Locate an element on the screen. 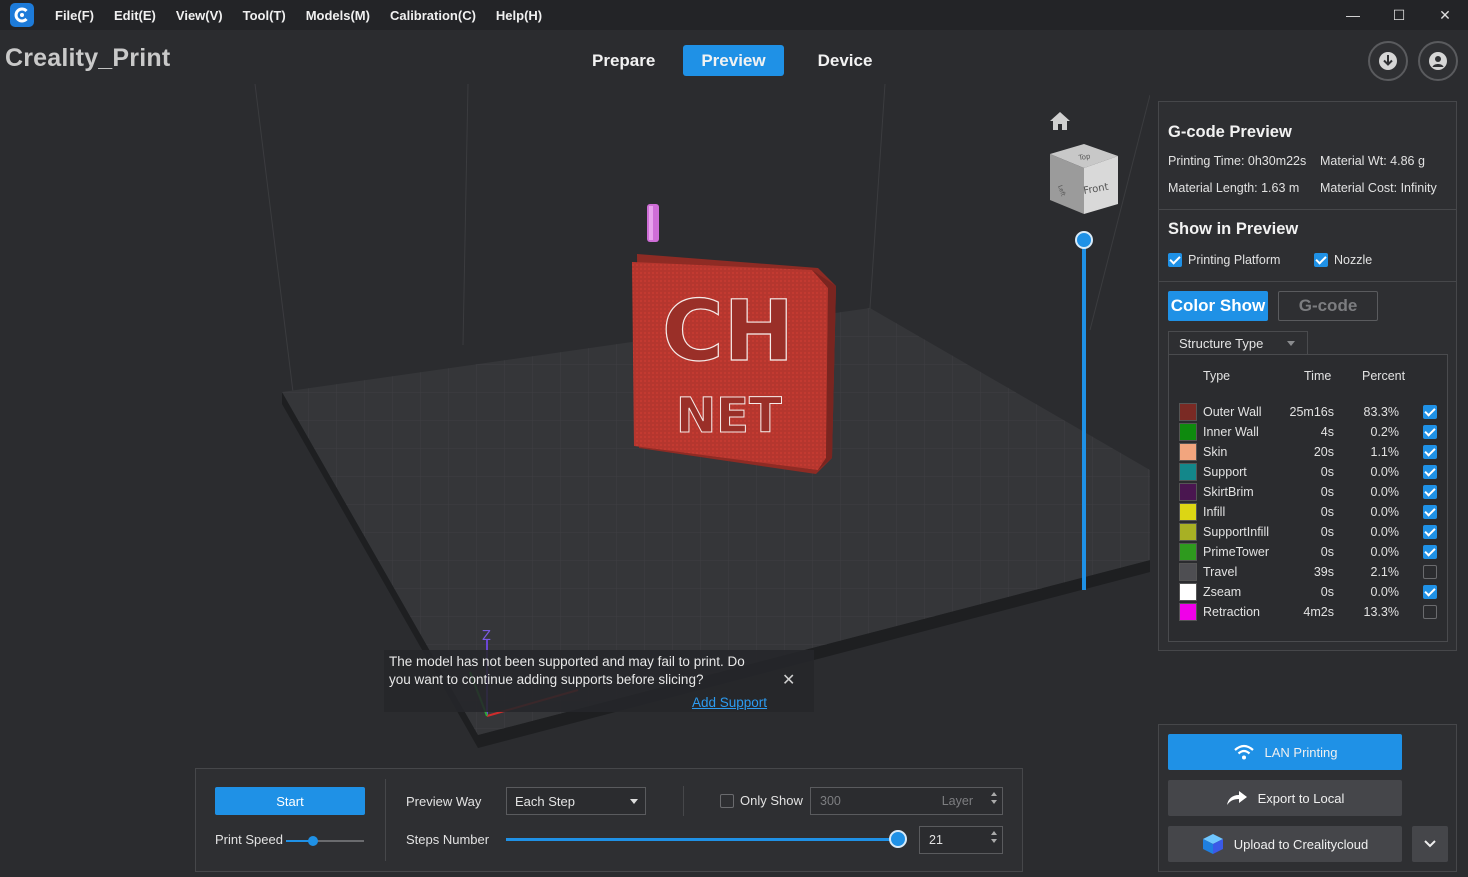 Image resolution: width=1468 pixels, height=877 pixels. maximize-button: ☐ is located at coordinates (1399, 15).